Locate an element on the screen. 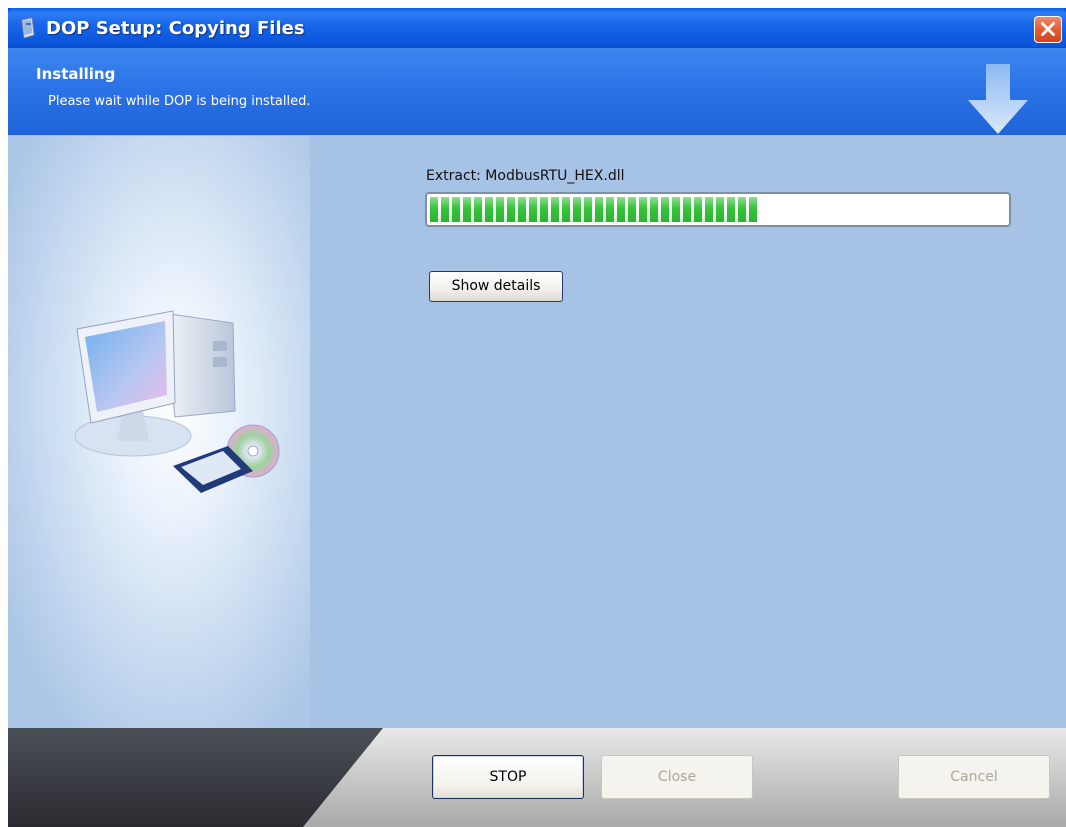  close-icon is located at coordinates (1048, 29).